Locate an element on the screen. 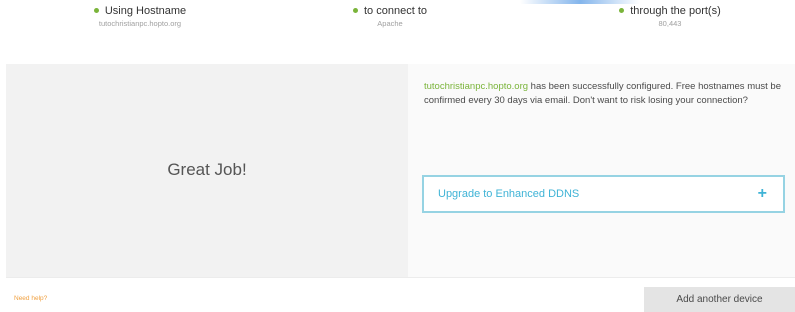 The width and height of the screenshot is (795, 312). summary-service-value: Apache is located at coordinates (390, 23).